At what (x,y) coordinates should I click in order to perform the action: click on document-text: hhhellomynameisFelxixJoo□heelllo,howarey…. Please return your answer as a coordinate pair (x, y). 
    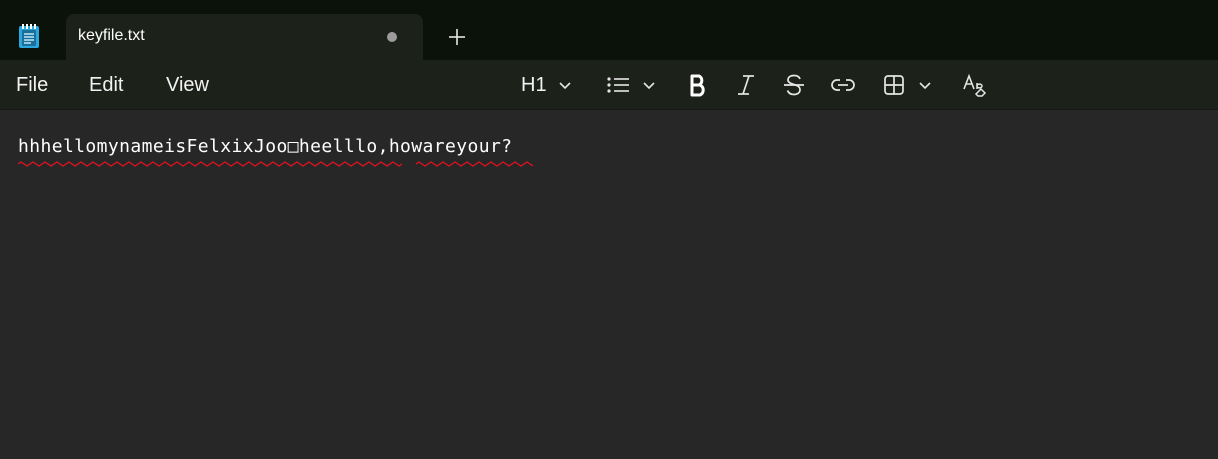
    Looking at the image, I should click on (265, 146).